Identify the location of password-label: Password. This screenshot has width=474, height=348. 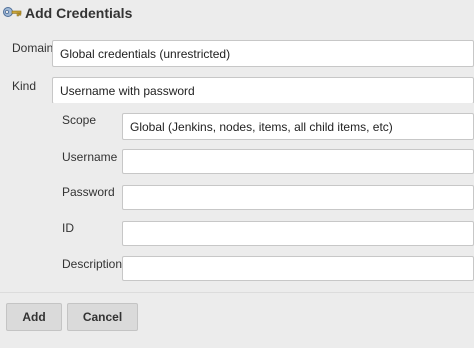
(88, 192).